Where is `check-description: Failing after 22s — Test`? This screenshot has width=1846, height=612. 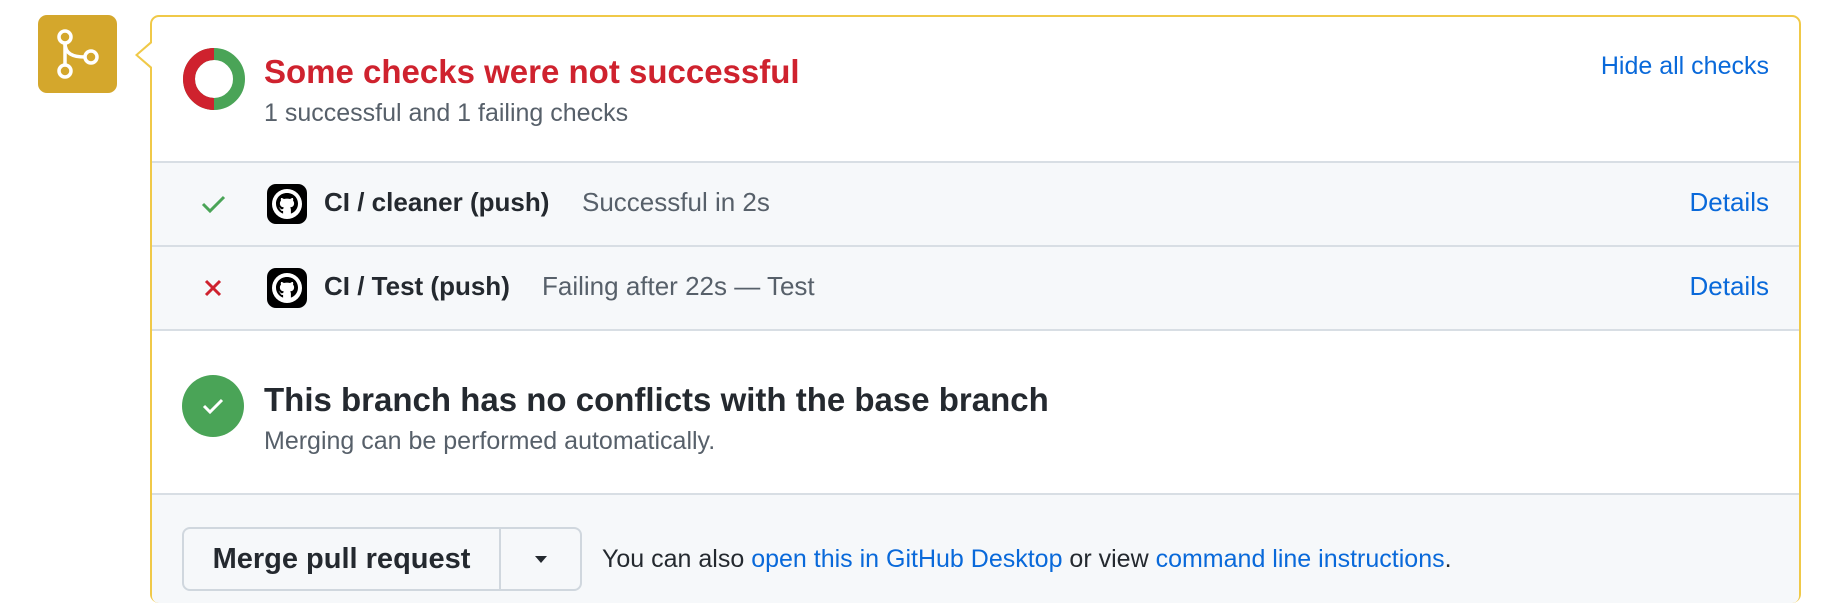
check-description: Failing after 22s — Test is located at coordinates (678, 286).